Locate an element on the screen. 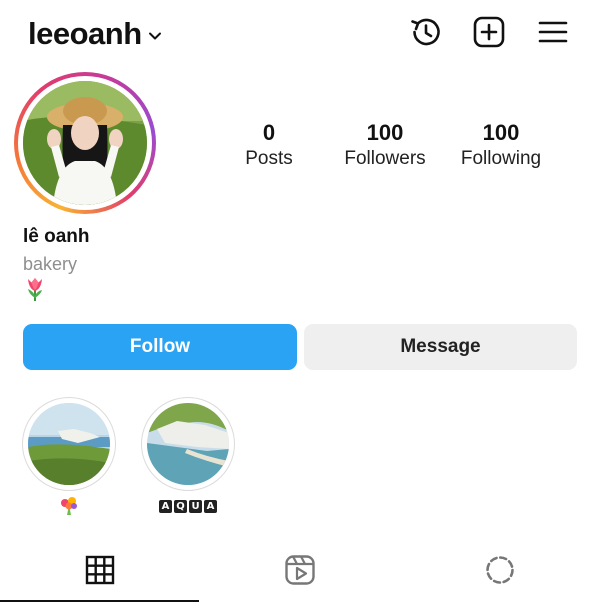  tagged-icon is located at coordinates (500, 570).